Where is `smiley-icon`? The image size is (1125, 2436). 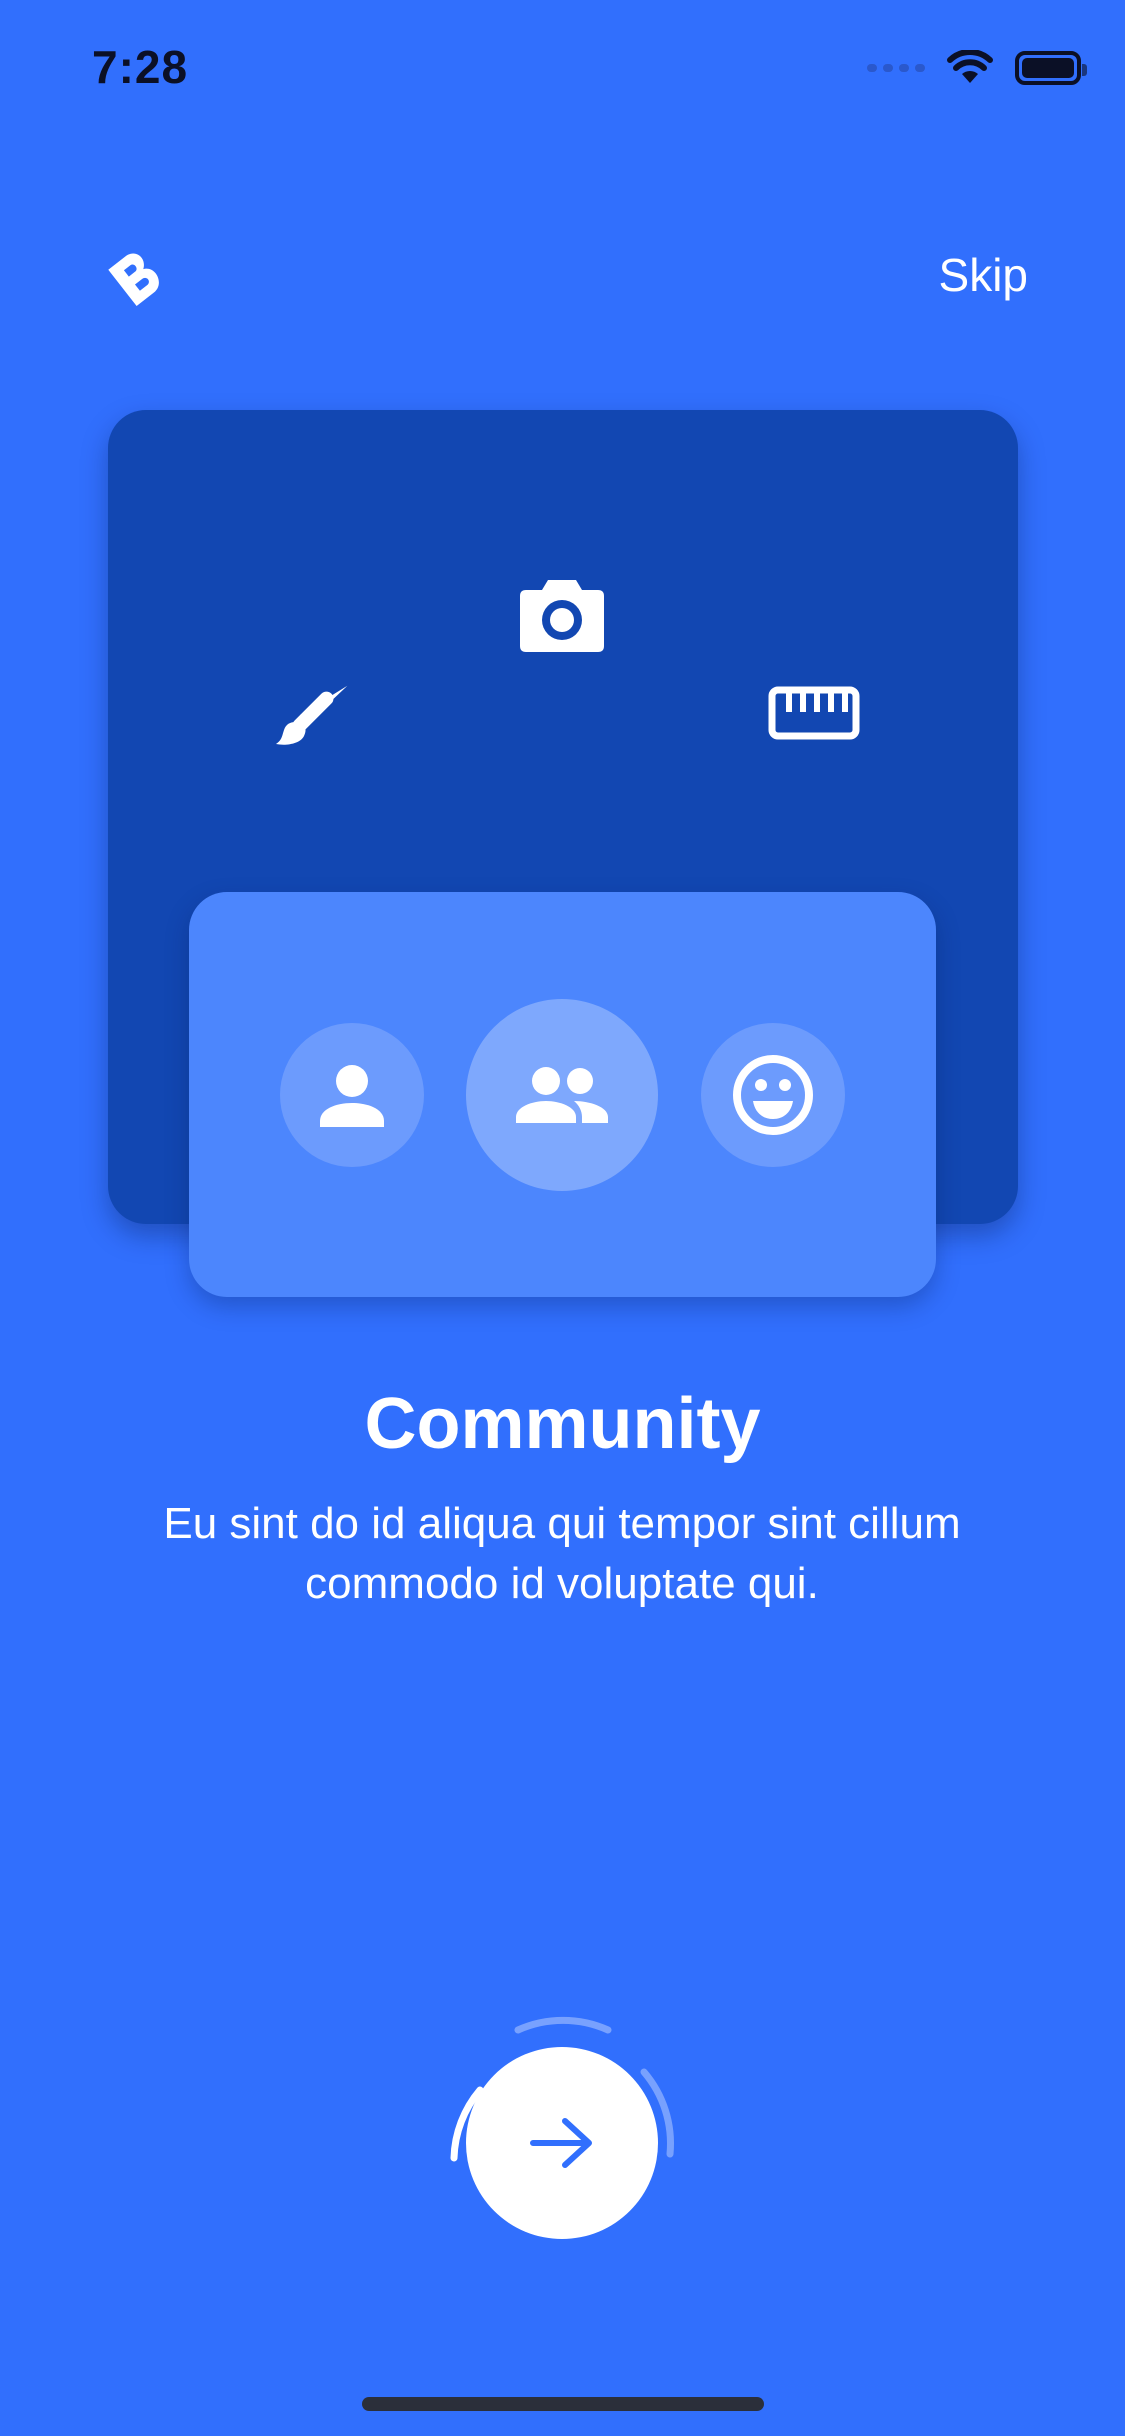
smiley-icon is located at coordinates (773, 1095).